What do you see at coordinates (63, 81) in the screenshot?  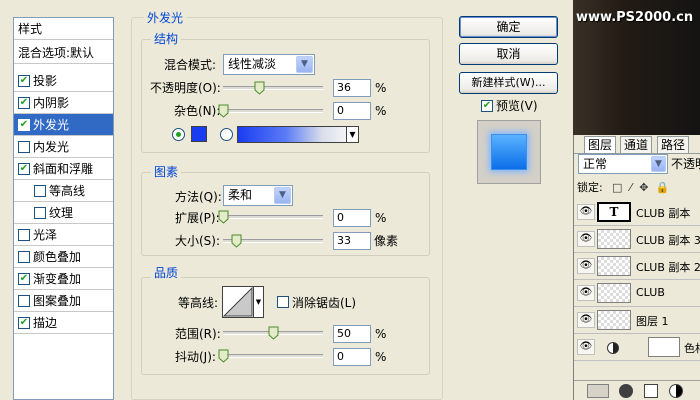 I see `style-item: ✔ 投影` at bounding box center [63, 81].